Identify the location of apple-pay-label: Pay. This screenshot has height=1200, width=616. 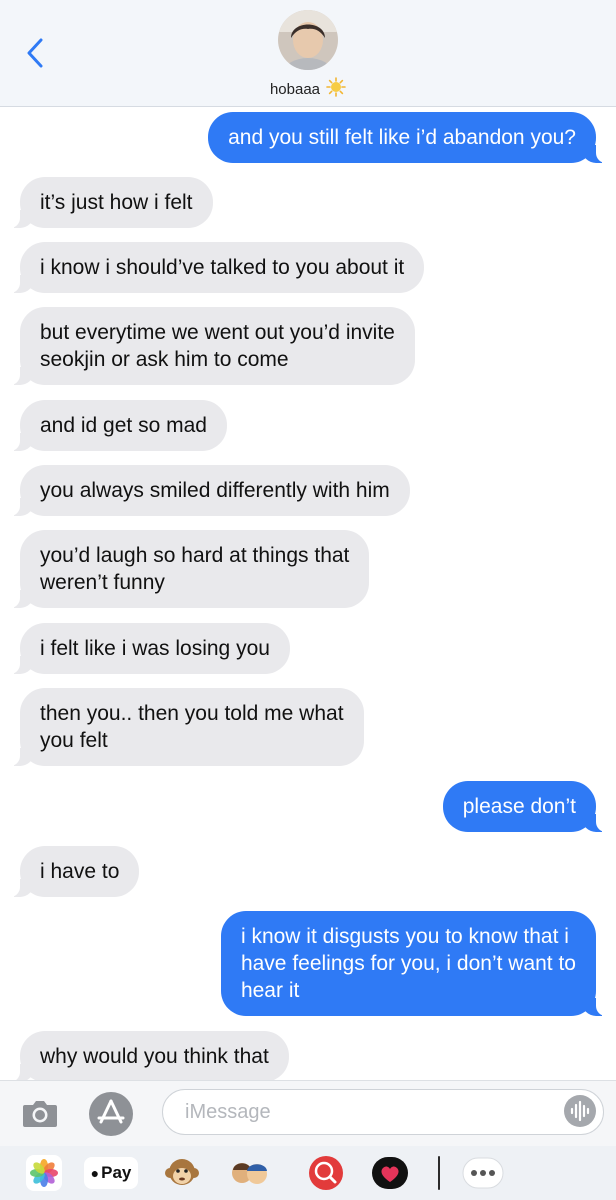
(116, 1172).